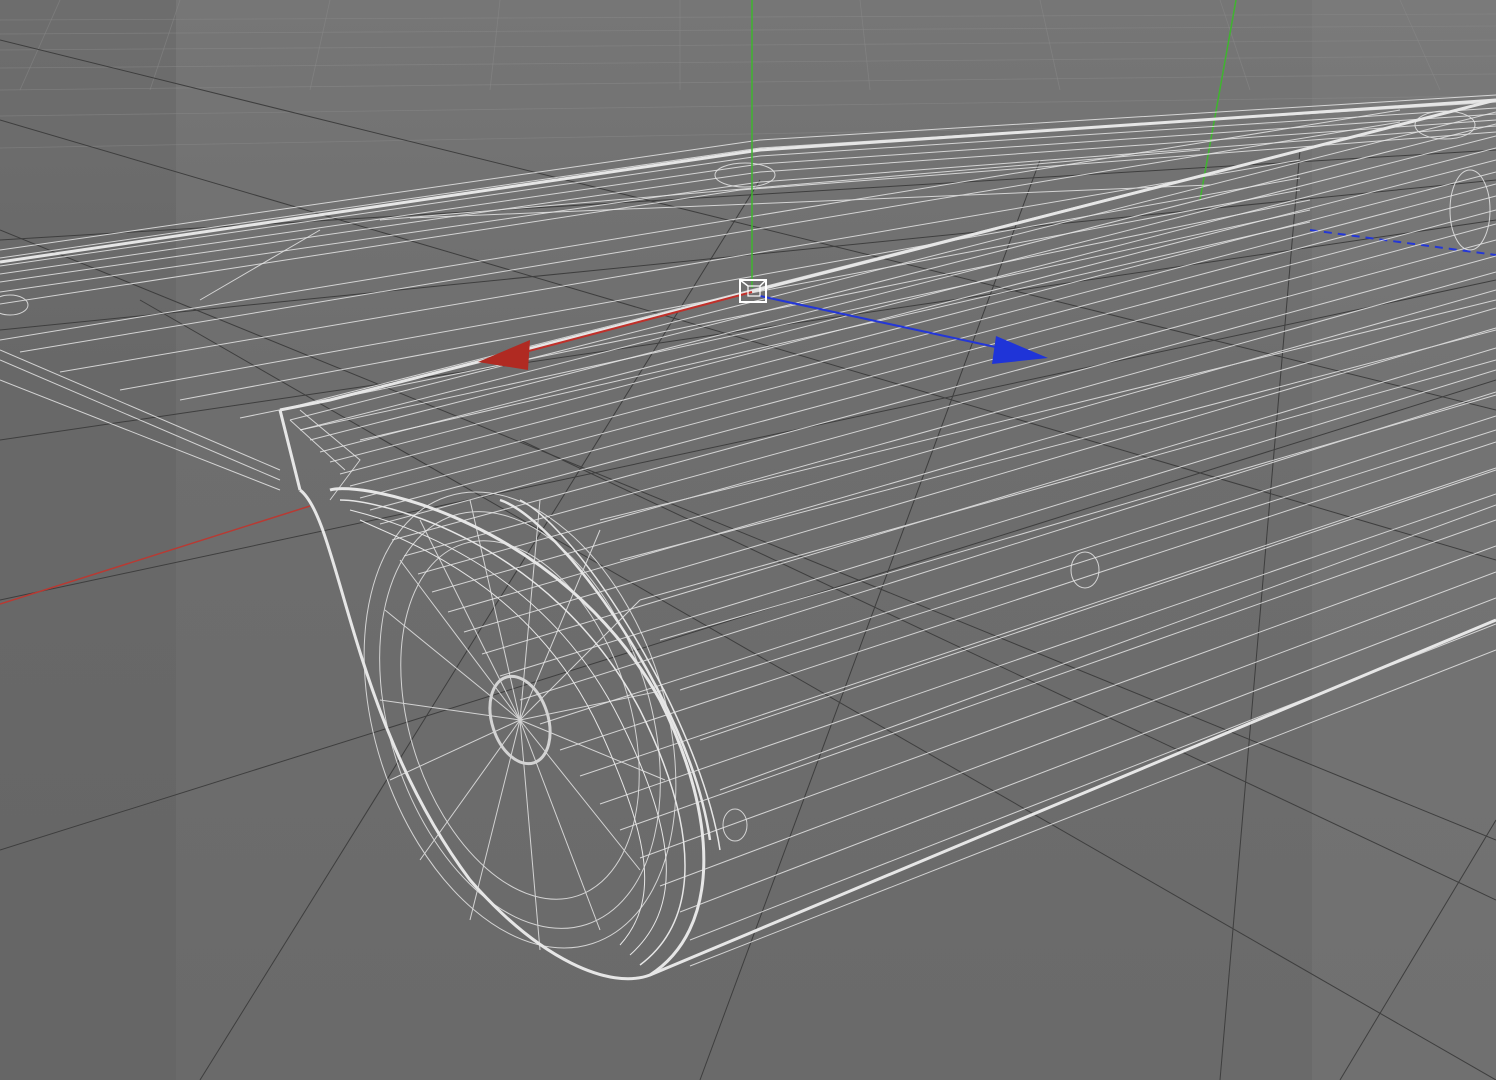  What do you see at coordinates (1404, 540) in the screenshot?
I see `safe-frame-right` at bounding box center [1404, 540].